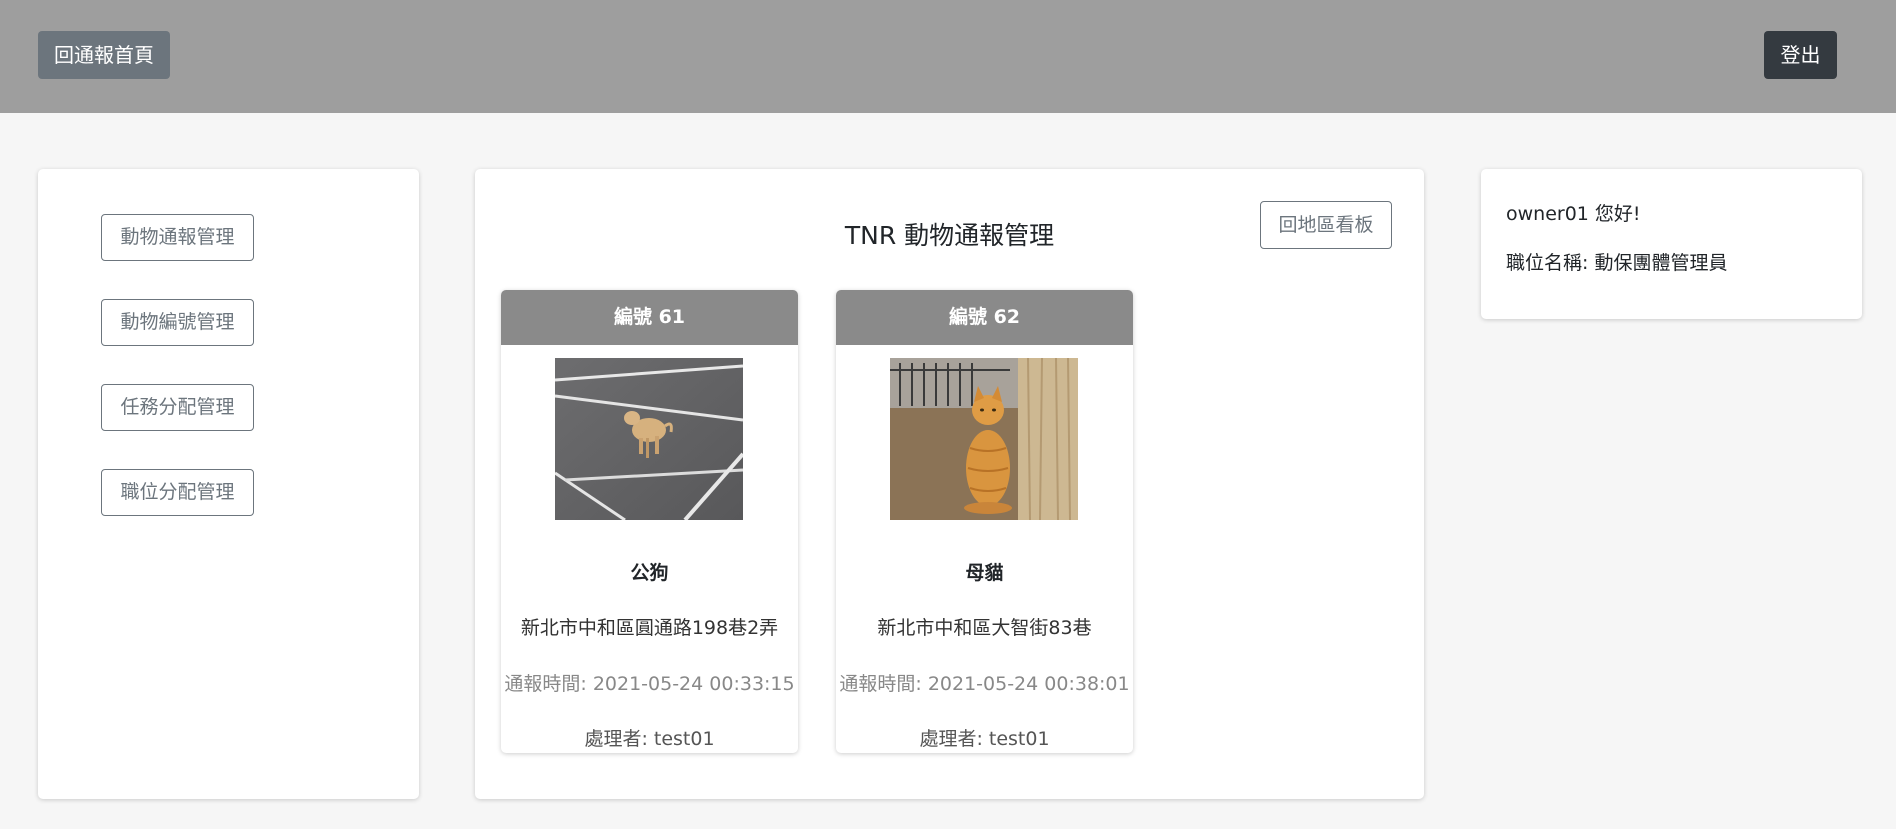  Describe the element at coordinates (984, 684) in the screenshot. I see `report-time: 通報時間: 2021-05-24 00:38:01` at that location.